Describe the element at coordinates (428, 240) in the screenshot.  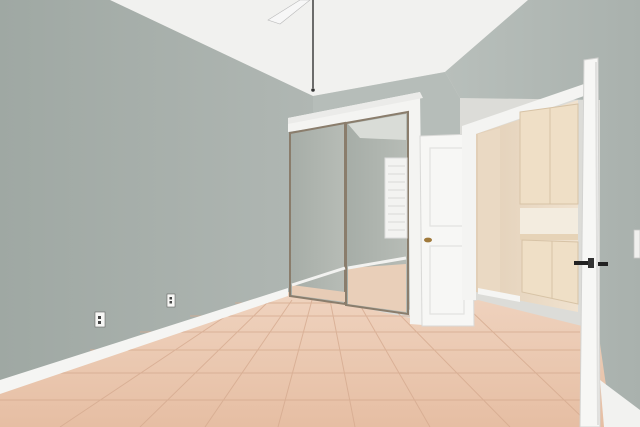
I see `door-knob` at that location.